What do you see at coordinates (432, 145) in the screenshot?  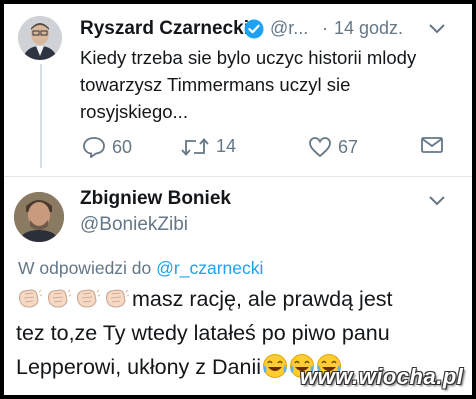 I see `direct-message-icon` at bounding box center [432, 145].